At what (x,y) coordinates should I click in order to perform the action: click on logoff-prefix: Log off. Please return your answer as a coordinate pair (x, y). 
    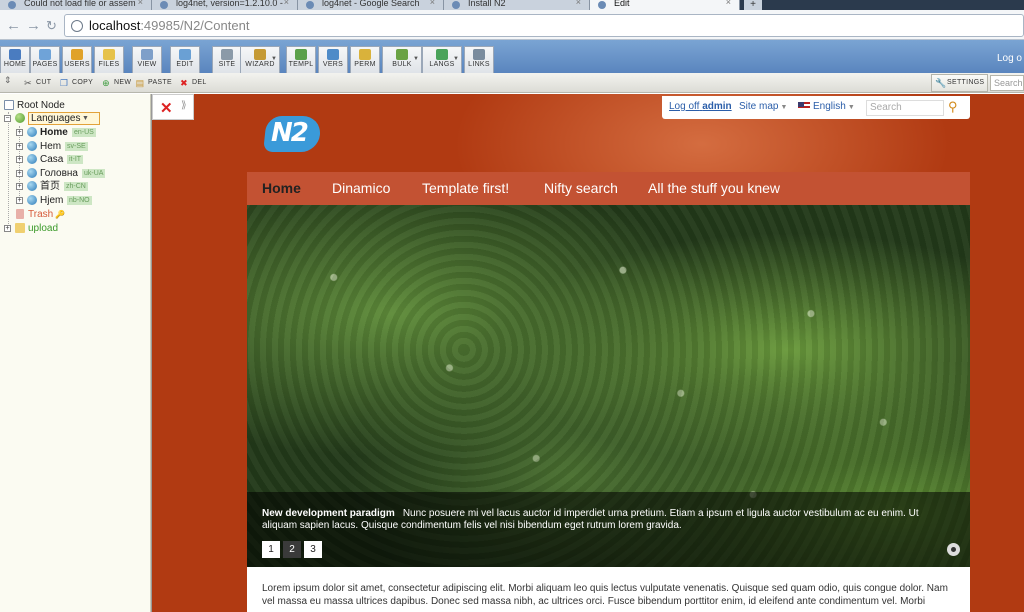
    Looking at the image, I should click on (684, 106).